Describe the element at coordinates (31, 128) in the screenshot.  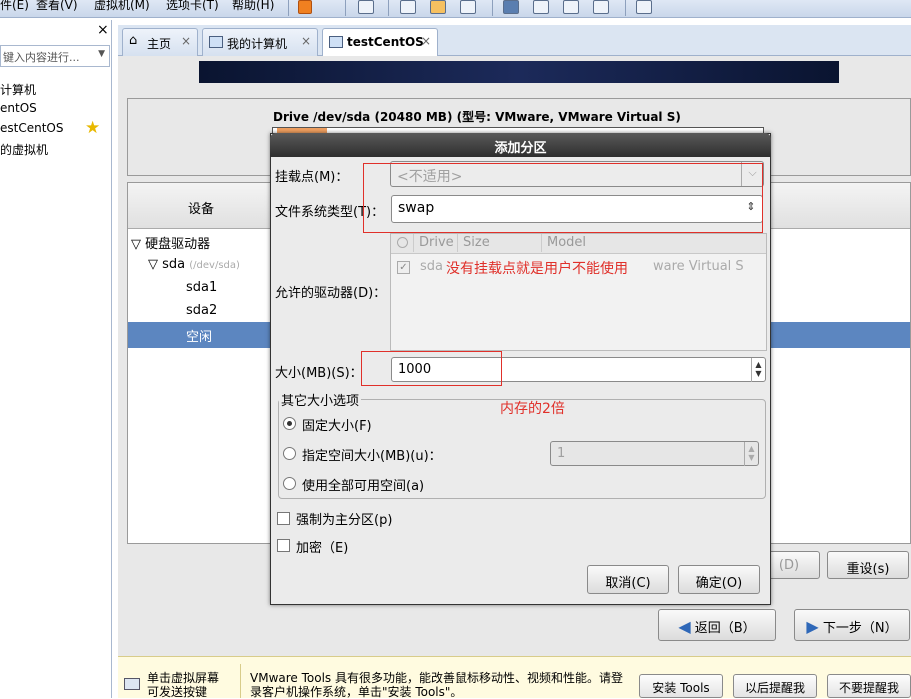
I see `library-item-testcentos: estCentOS` at that location.